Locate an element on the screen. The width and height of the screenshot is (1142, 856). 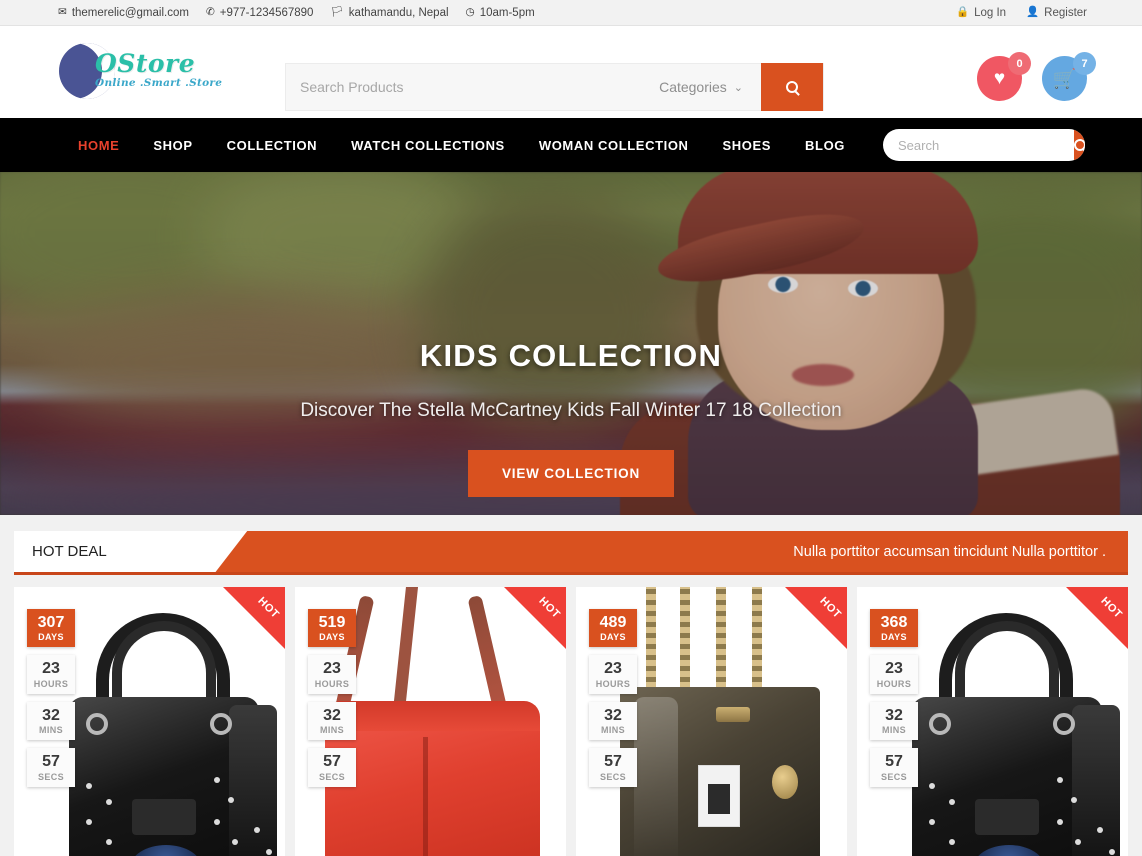
countdown-days-value: 307 is located at coordinates (51, 622).